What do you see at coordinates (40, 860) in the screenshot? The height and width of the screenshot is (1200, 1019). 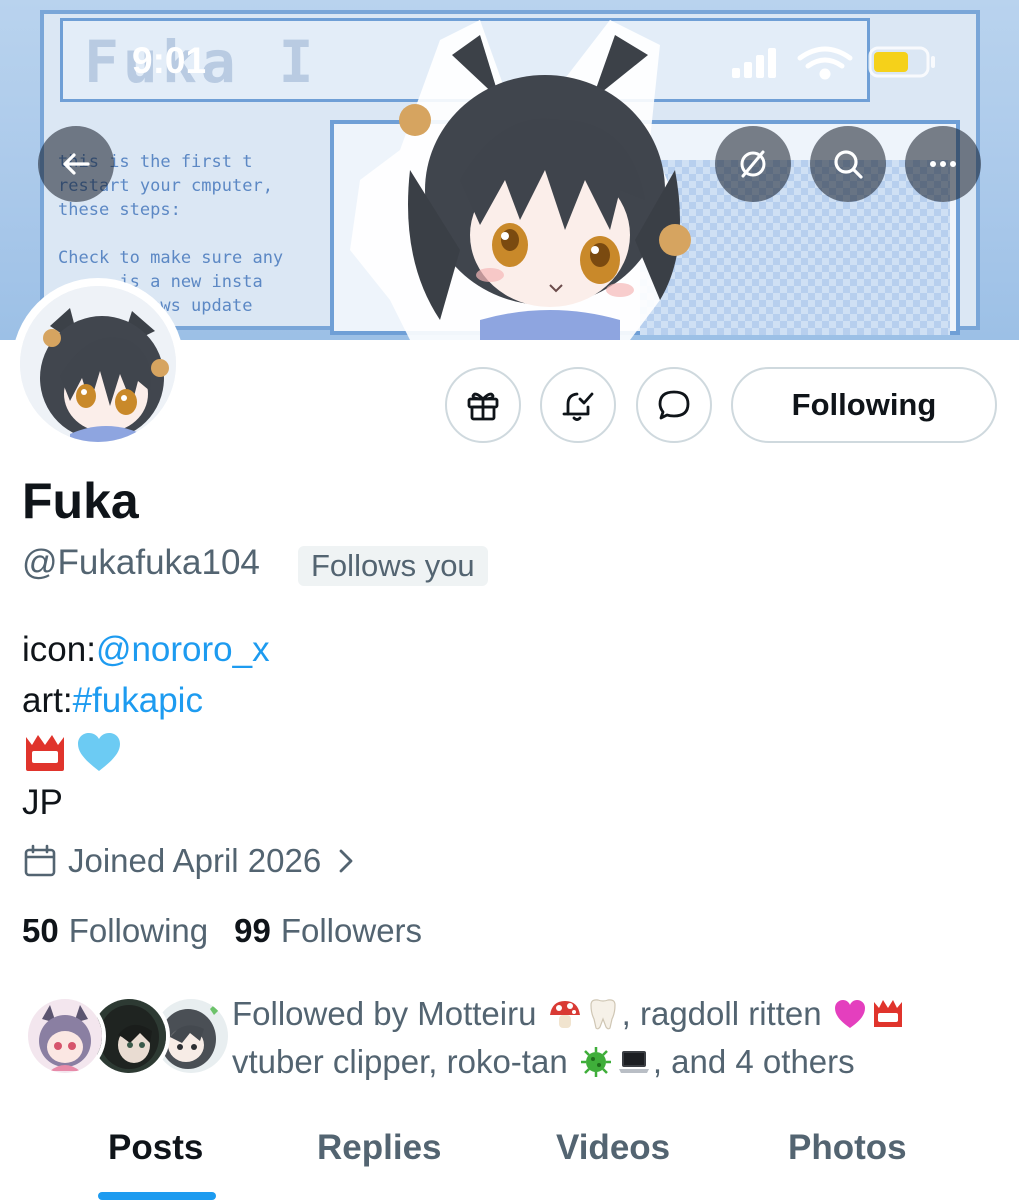 I see `calendar-icon` at bounding box center [40, 860].